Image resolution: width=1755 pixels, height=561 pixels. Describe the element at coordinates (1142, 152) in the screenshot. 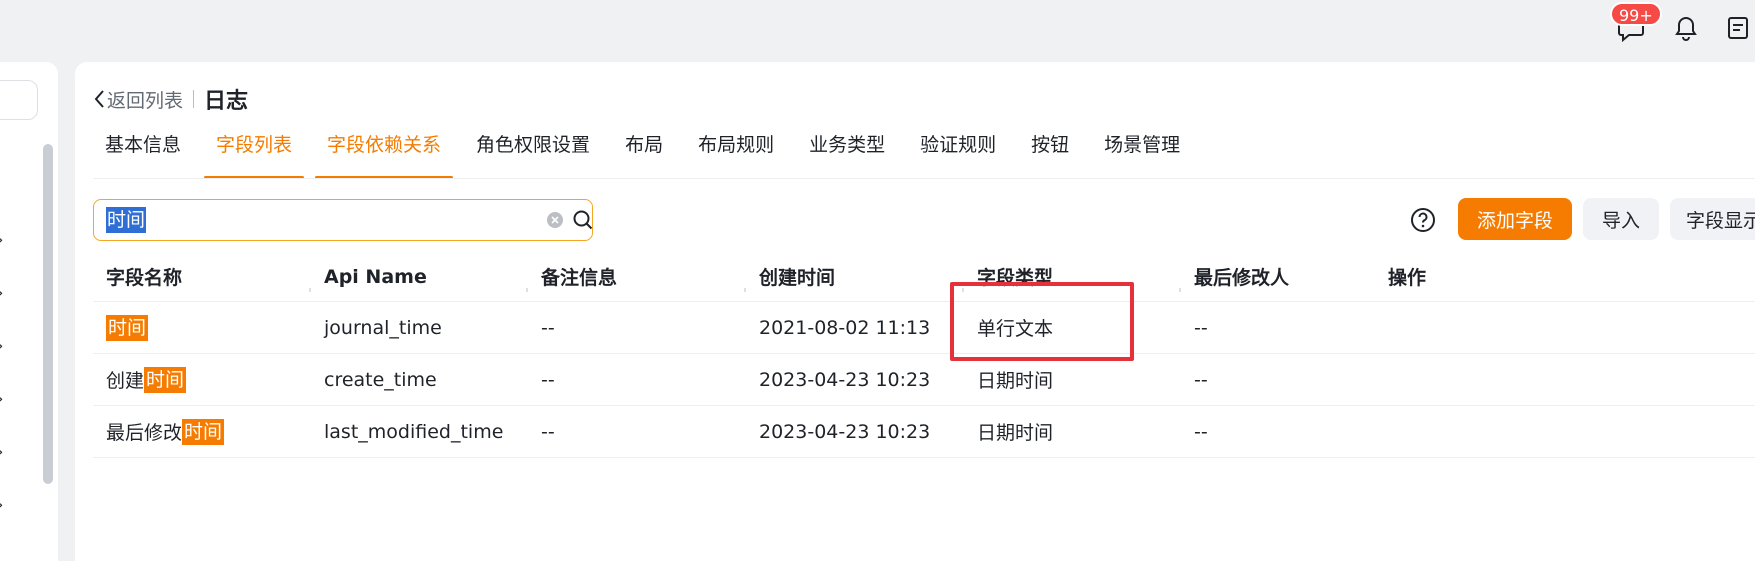

I see `tab-scene-management: 场景管理` at that location.